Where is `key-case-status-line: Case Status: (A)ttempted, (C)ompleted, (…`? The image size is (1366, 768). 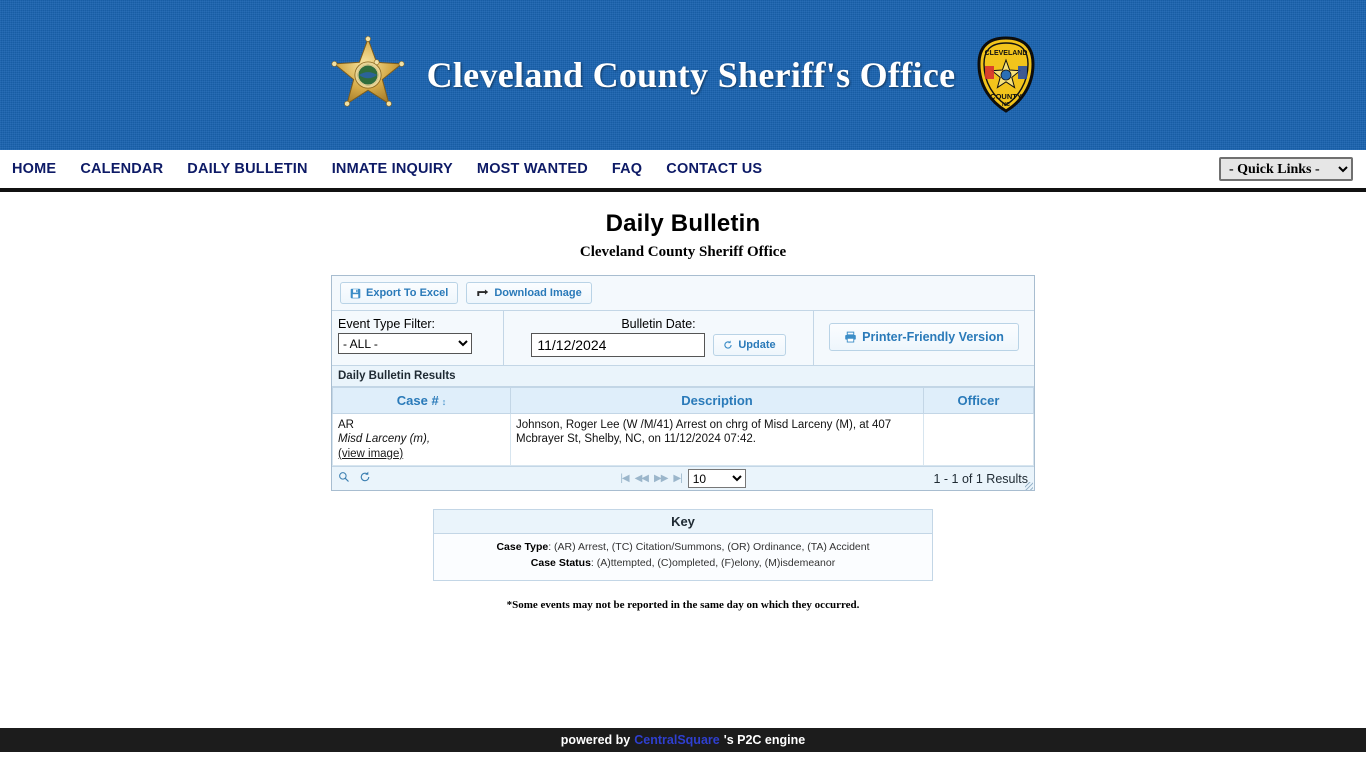 key-case-status-line: Case Status: (A)ttempted, (C)ompleted, (… is located at coordinates (683, 564).